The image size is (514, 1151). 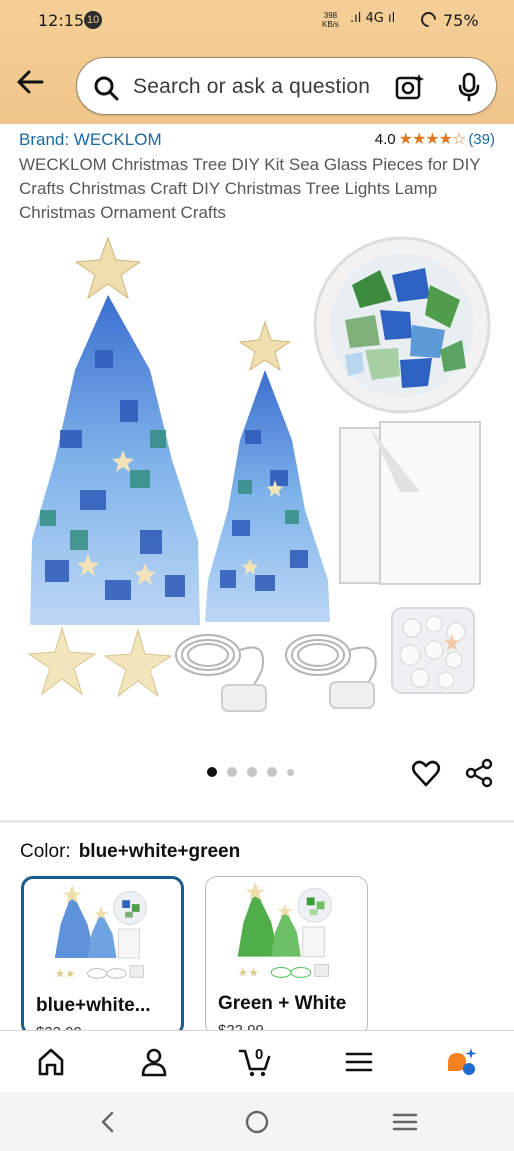 I want to click on large-tree-illustration, so click(x=115, y=430).